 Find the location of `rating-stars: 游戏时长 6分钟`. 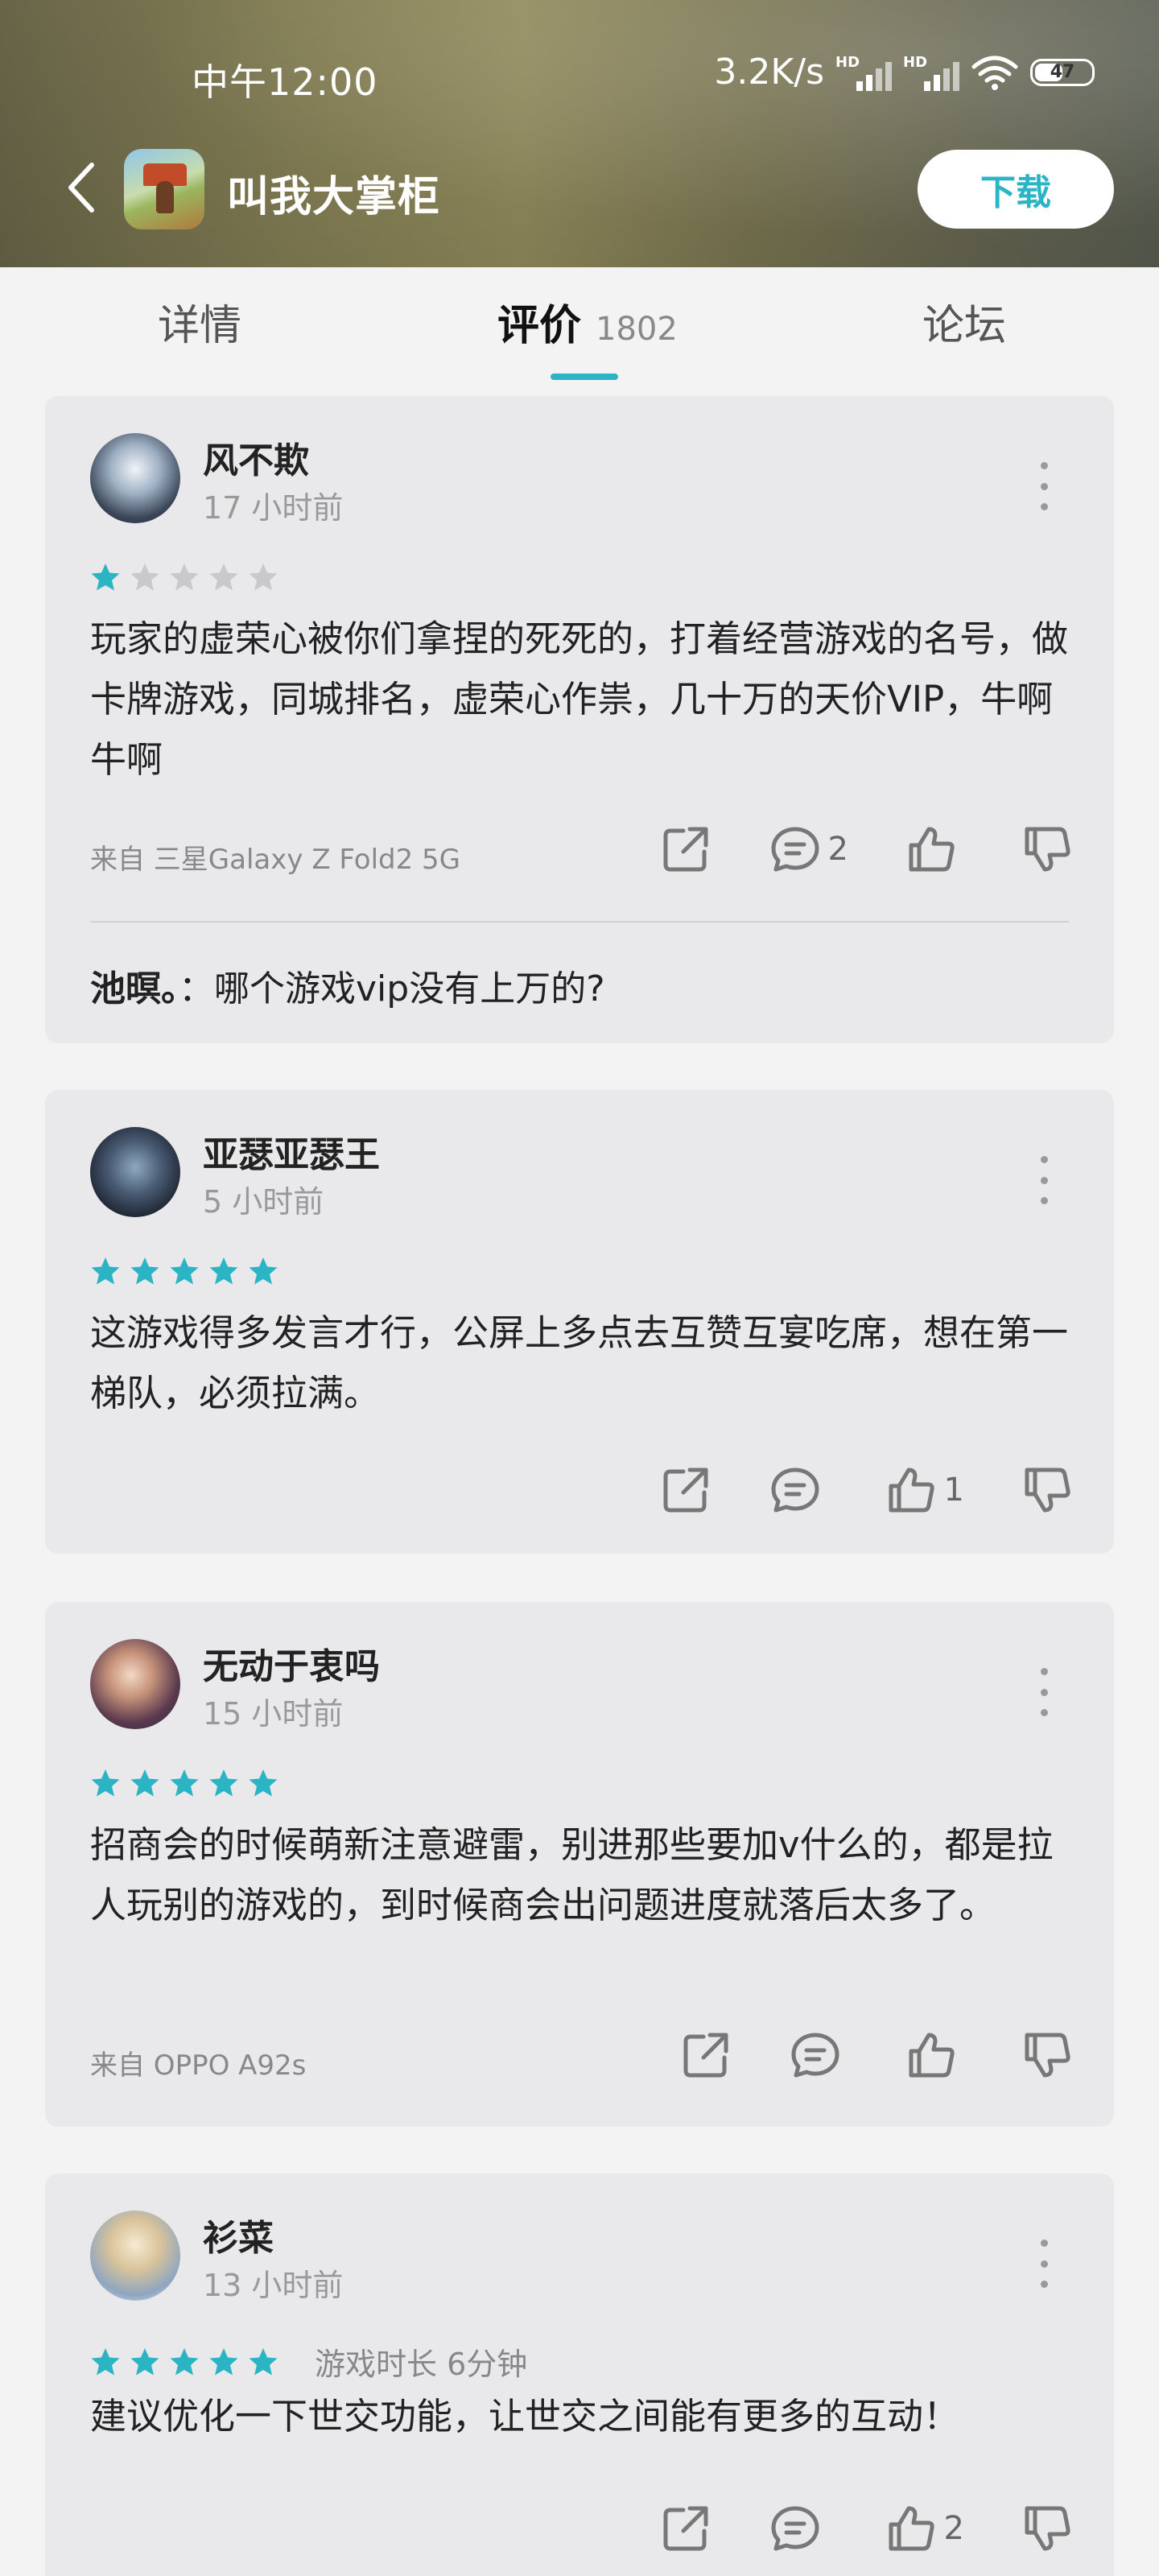

rating-stars: 游戏时长 6分钟 is located at coordinates (308, 2361).